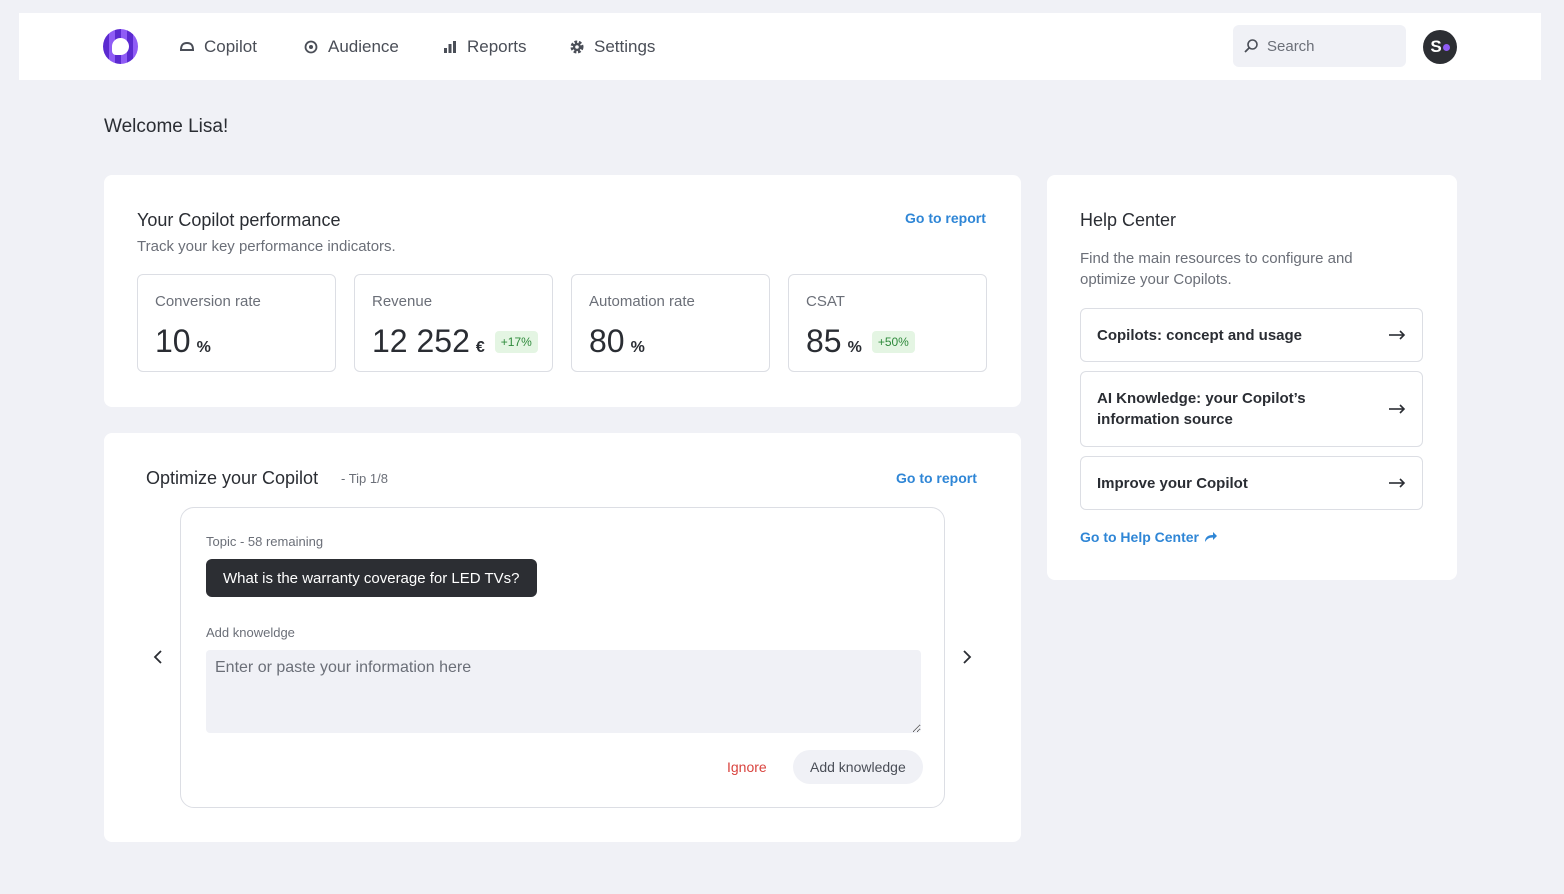  What do you see at coordinates (120, 46) in the screenshot?
I see `brand-logo` at bounding box center [120, 46].